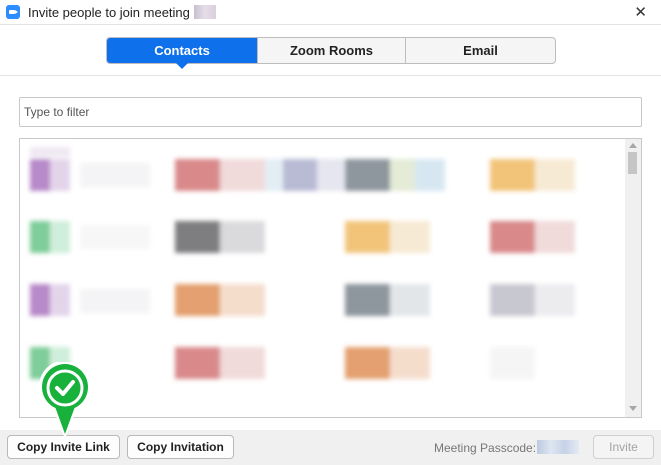 The height and width of the screenshot is (465, 661). Describe the element at coordinates (330, 112) in the screenshot. I see `filter-input` at that location.